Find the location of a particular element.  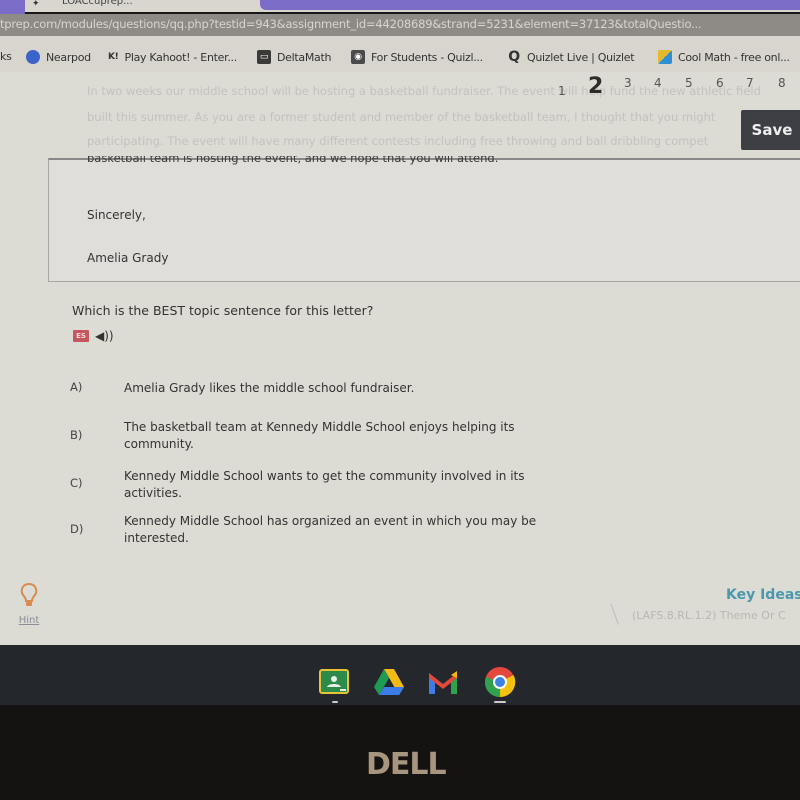

deltamath-icon: ▭ is located at coordinates (264, 57).